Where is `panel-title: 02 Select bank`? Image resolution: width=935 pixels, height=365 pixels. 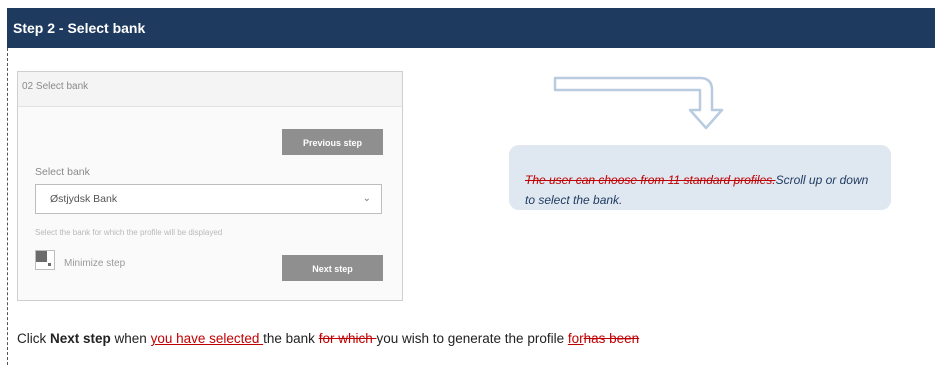
panel-title: 02 Select bank is located at coordinates (210, 89).